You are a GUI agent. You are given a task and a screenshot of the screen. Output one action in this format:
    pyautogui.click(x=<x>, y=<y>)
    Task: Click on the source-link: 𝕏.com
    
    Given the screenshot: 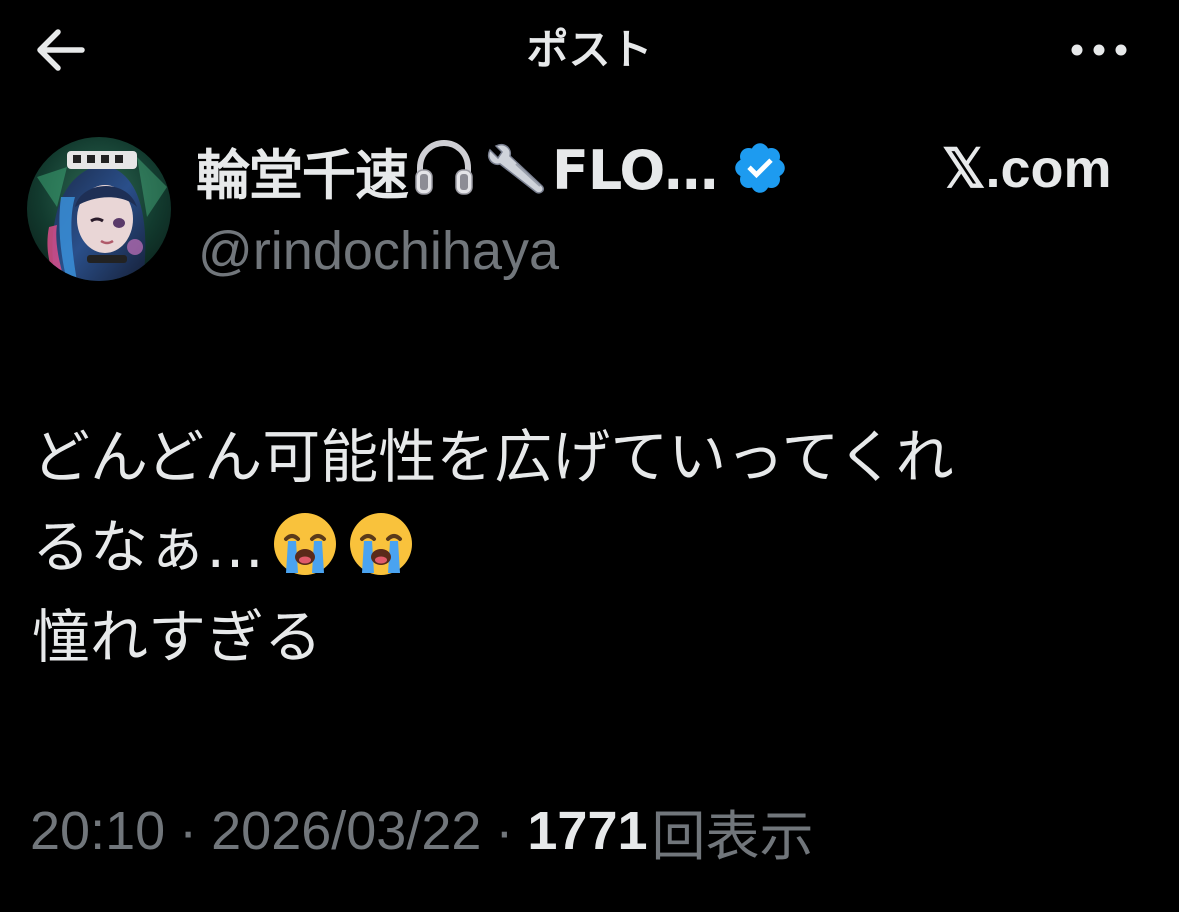 What is the action you would take?
    pyautogui.click(x=1027, y=168)
    